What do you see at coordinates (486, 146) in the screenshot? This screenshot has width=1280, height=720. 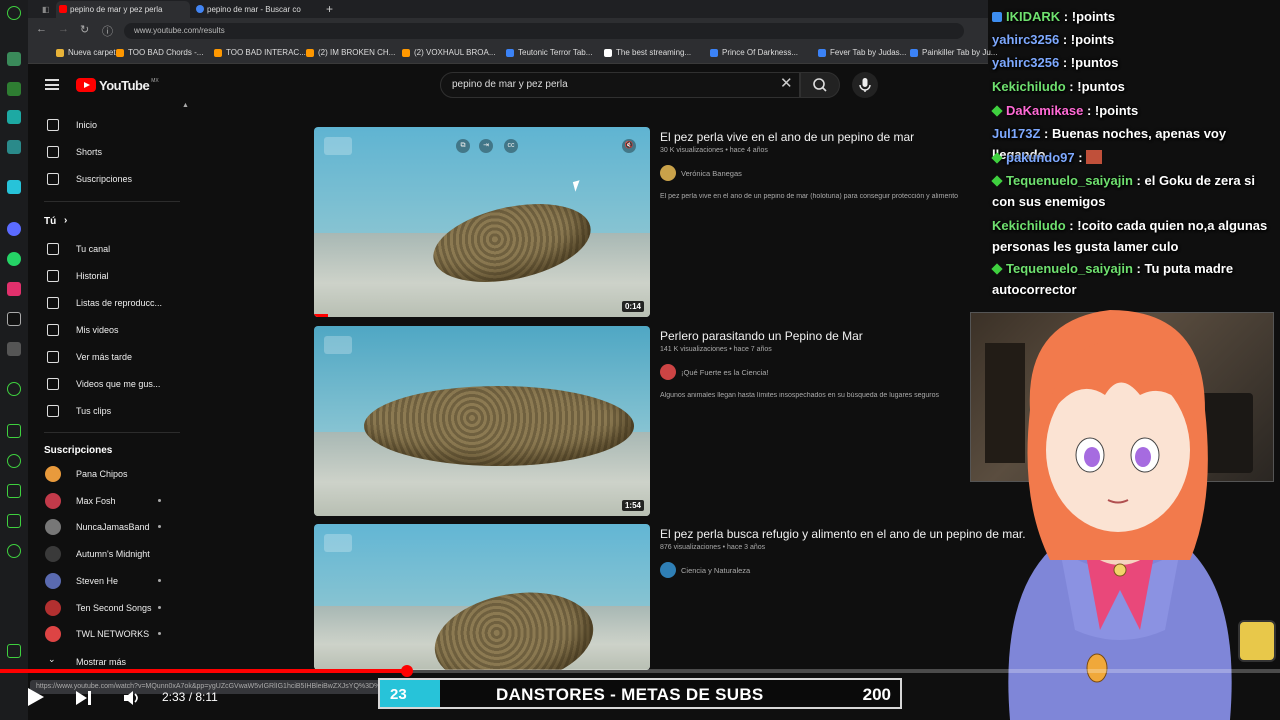 I see `add-icon: ⇥` at bounding box center [486, 146].